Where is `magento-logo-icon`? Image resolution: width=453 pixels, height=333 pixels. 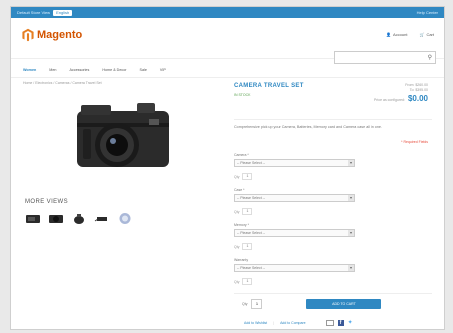
magento-logo-icon is located at coordinates (28, 35).